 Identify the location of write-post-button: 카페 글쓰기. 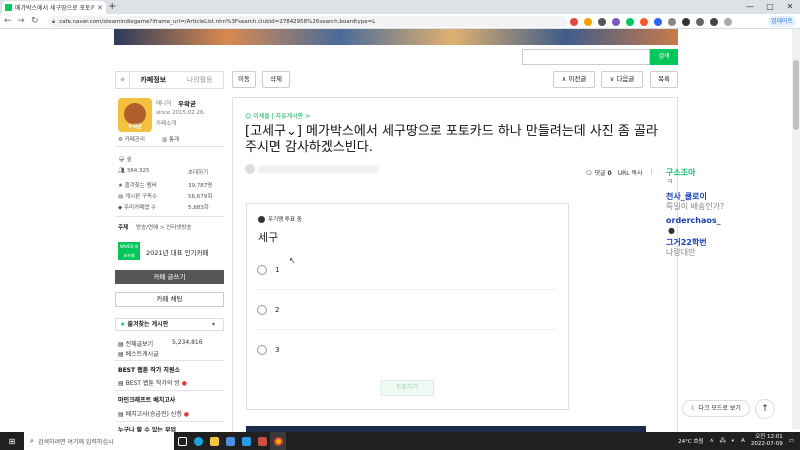
(169, 277).